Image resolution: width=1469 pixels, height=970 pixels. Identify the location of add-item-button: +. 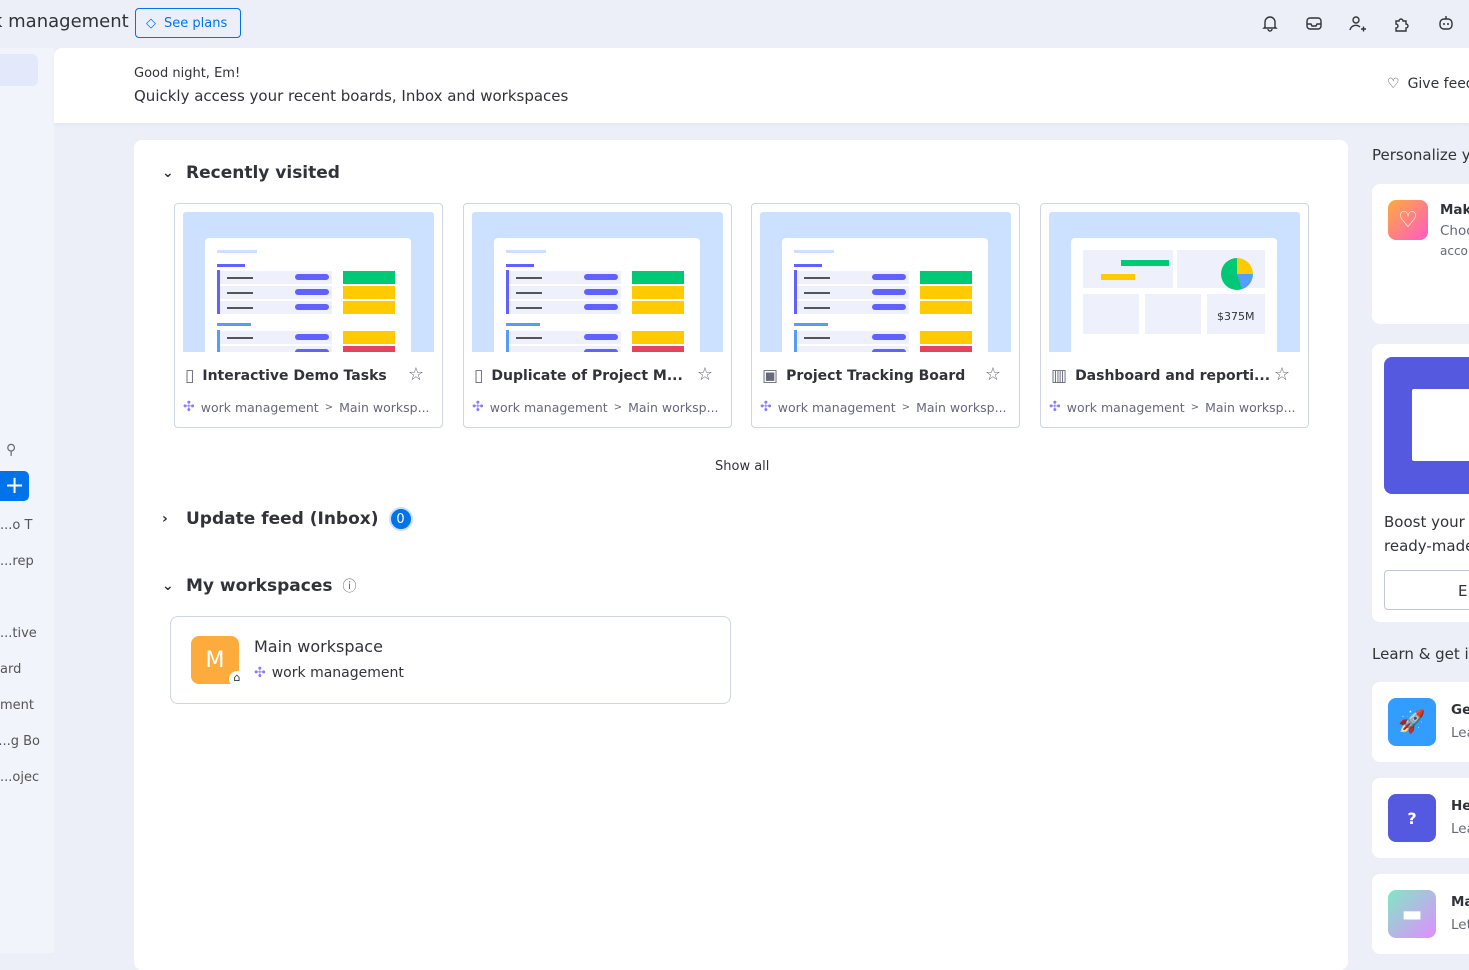
(14, 486).